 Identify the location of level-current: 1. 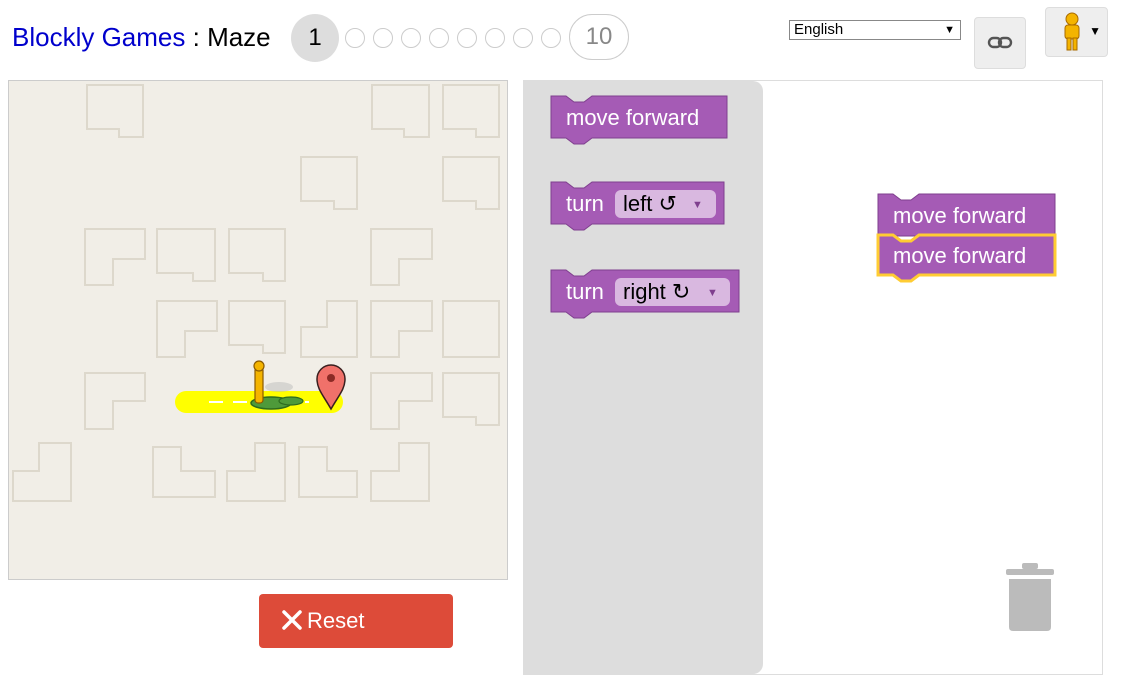
(315, 38).